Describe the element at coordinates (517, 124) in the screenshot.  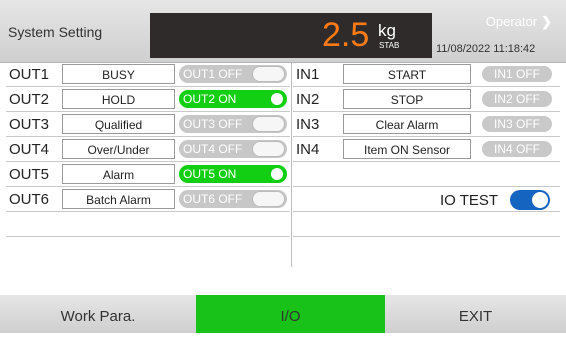
I see `input-state-badge: IN3 OFF` at that location.